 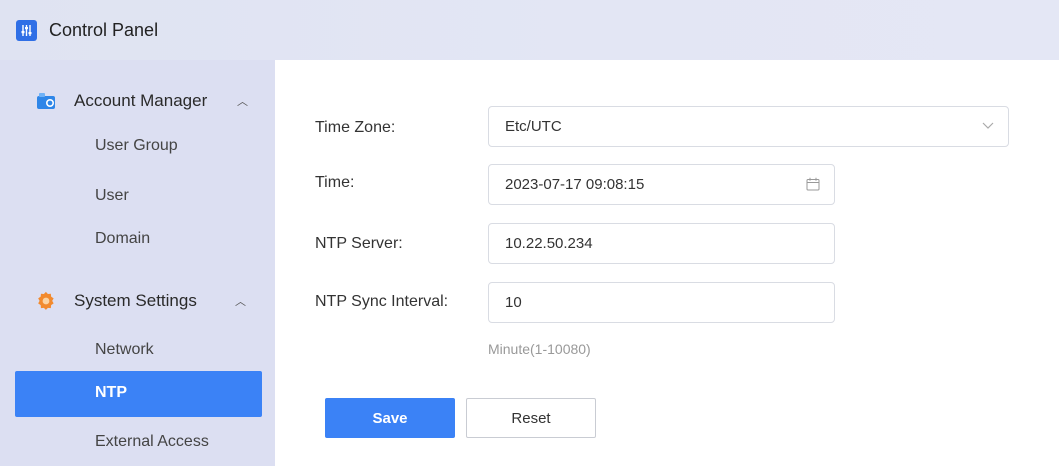 I want to click on account-manager-icon, so click(x=46, y=101).